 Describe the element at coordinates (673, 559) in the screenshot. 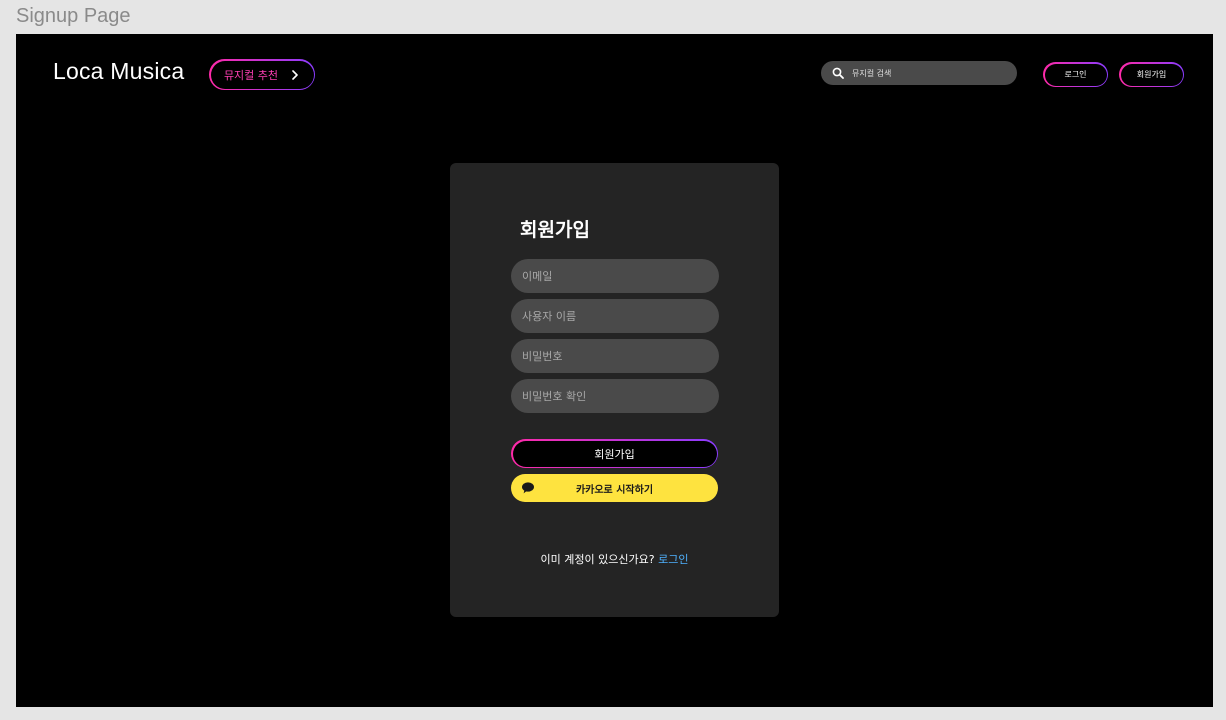

I see `login-link: 로그인` at that location.